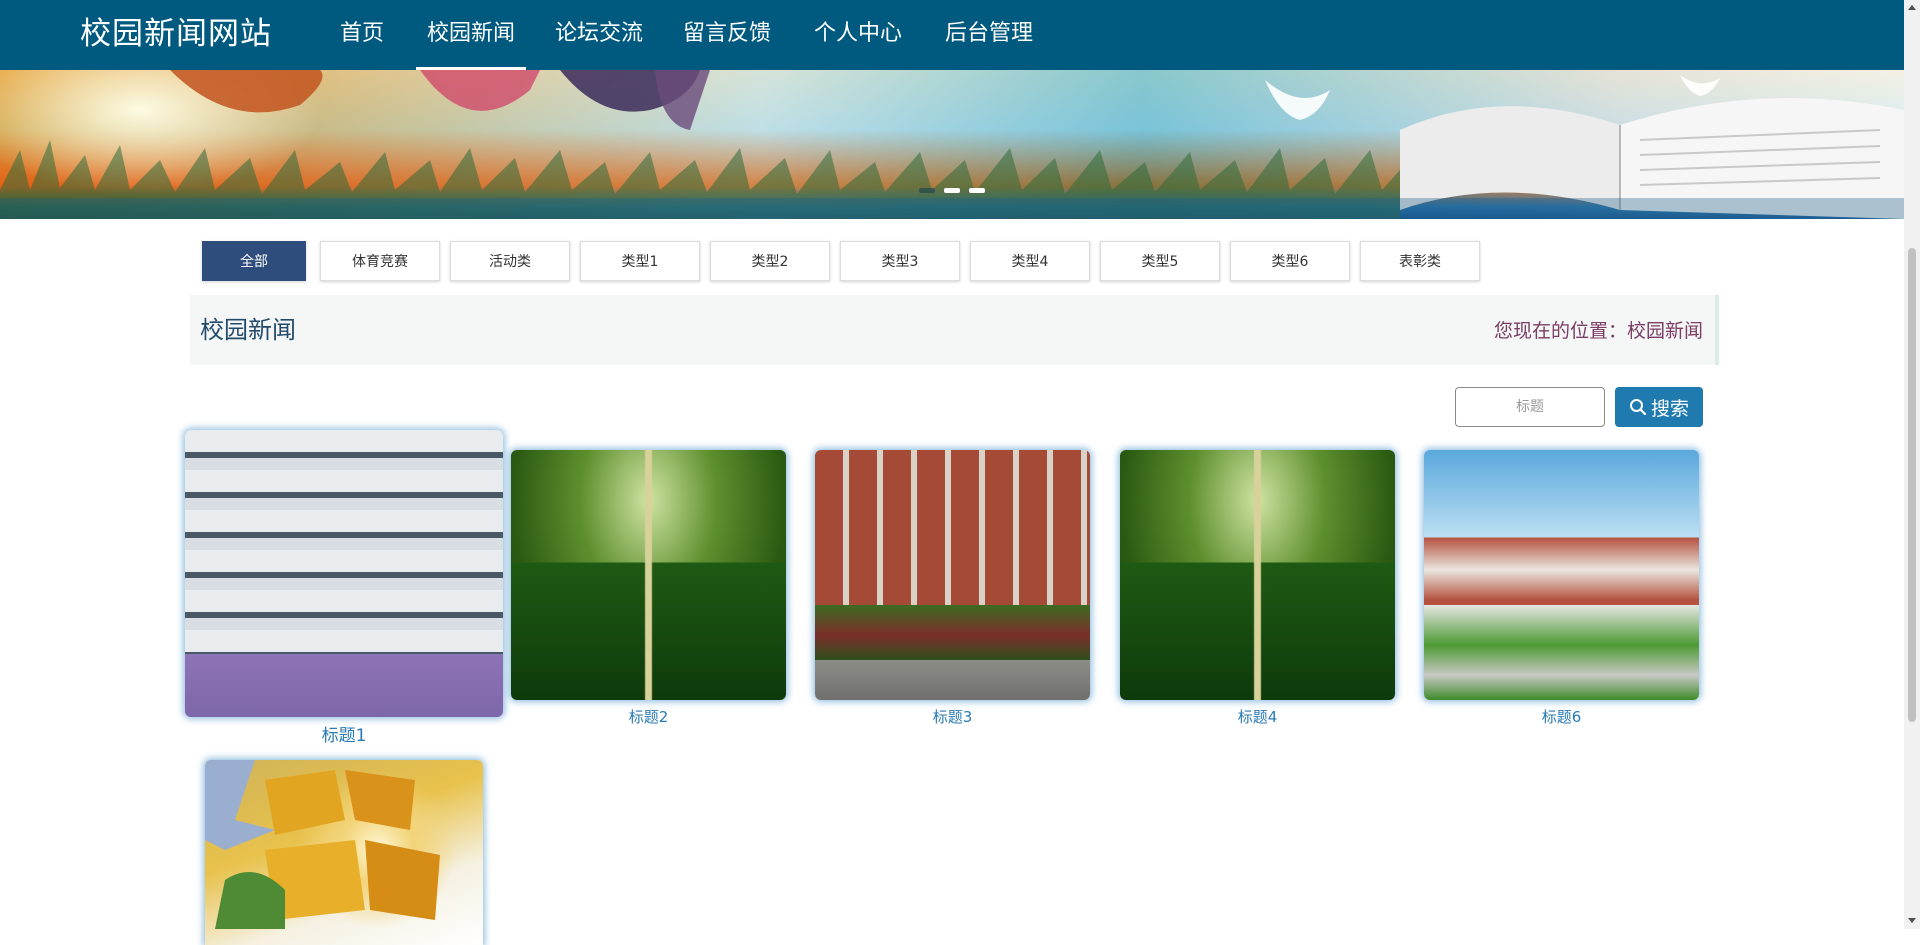 Image resolution: width=1920 pixels, height=945 pixels. Describe the element at coordinates (952, 717) in the screenshot. I see `news-title: 标题3` at that location.